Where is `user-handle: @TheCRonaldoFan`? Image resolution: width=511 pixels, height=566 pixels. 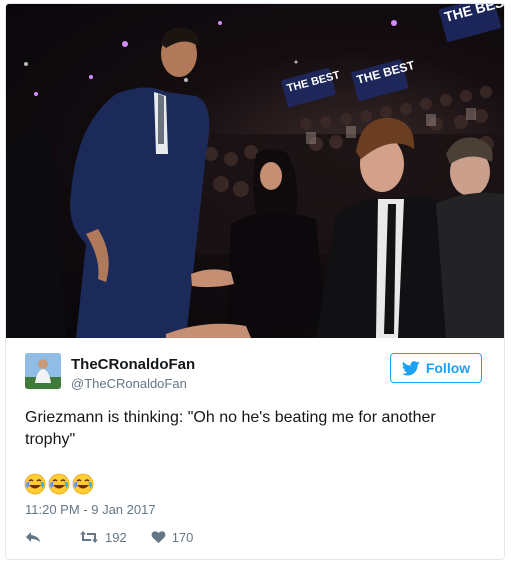
user-handle: @TheCRonaldoFan is located at coordinates (129, 383).